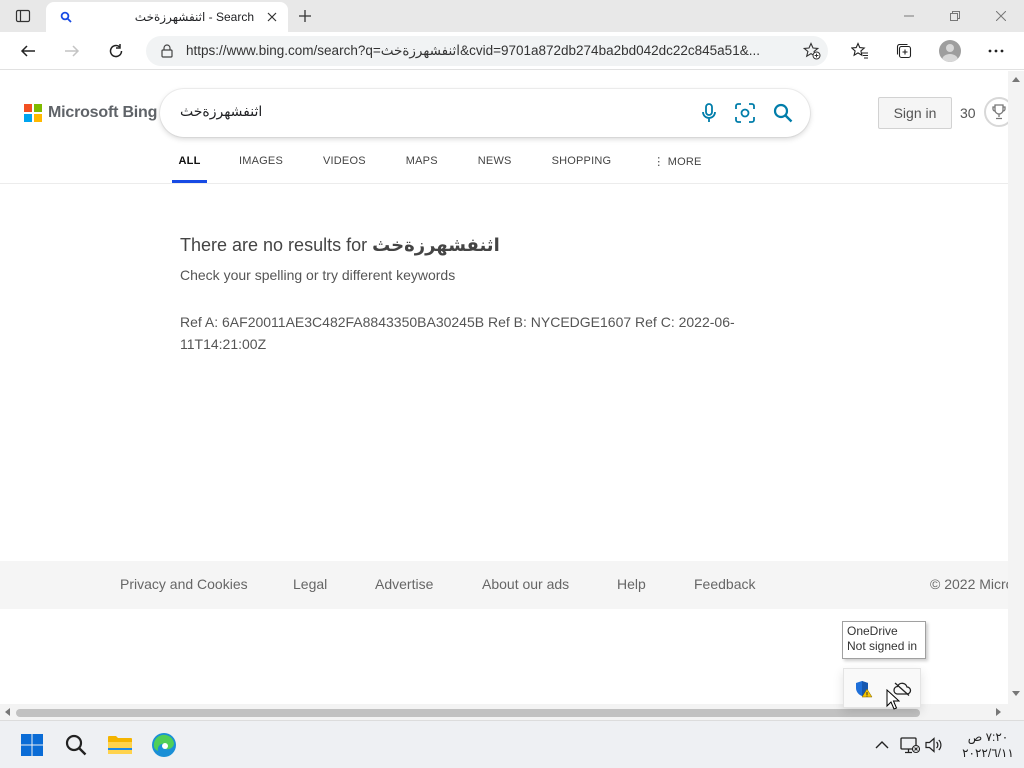 Image resolution: width=1024 pixels, height=768 pixels. Describe the element at coordinates (955, 16) in the screenshot. I see `restore-icon` at that location.